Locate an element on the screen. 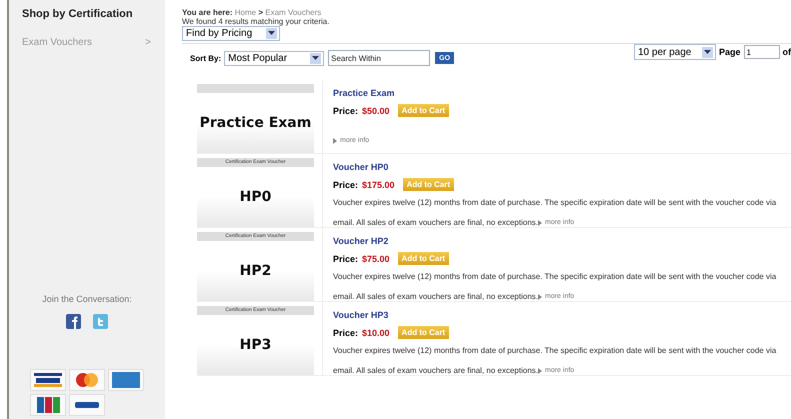 The width and height of the screenshot is (791, 419). social-heading: Join the Conversation: is located at coordinates (87, 299).